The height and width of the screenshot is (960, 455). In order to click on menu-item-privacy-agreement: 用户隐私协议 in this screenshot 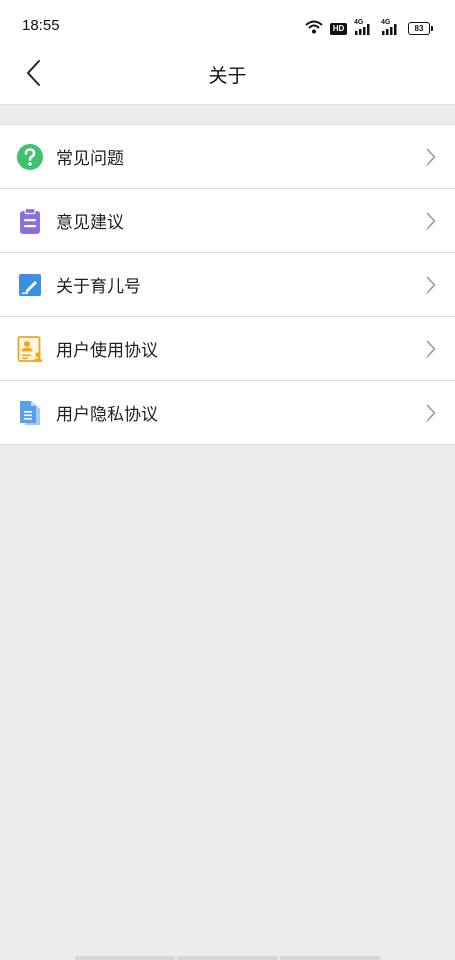, I will do `click(227, 413)`.